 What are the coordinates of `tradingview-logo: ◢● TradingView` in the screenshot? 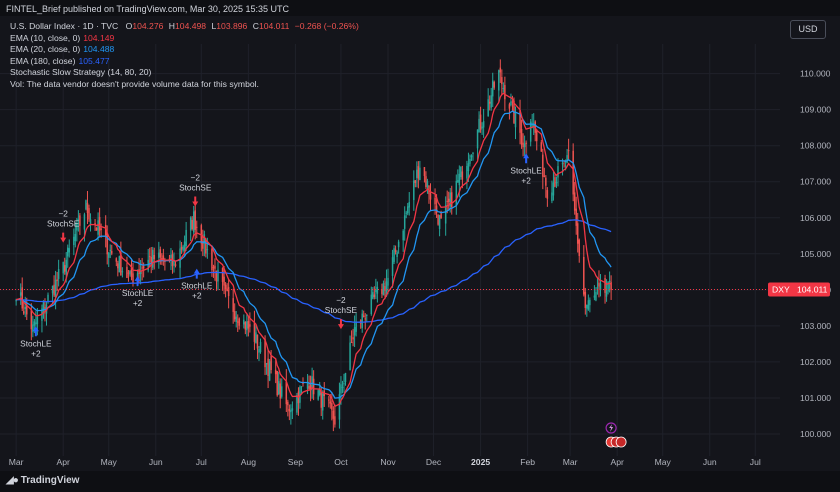 It's located at (42, 480).